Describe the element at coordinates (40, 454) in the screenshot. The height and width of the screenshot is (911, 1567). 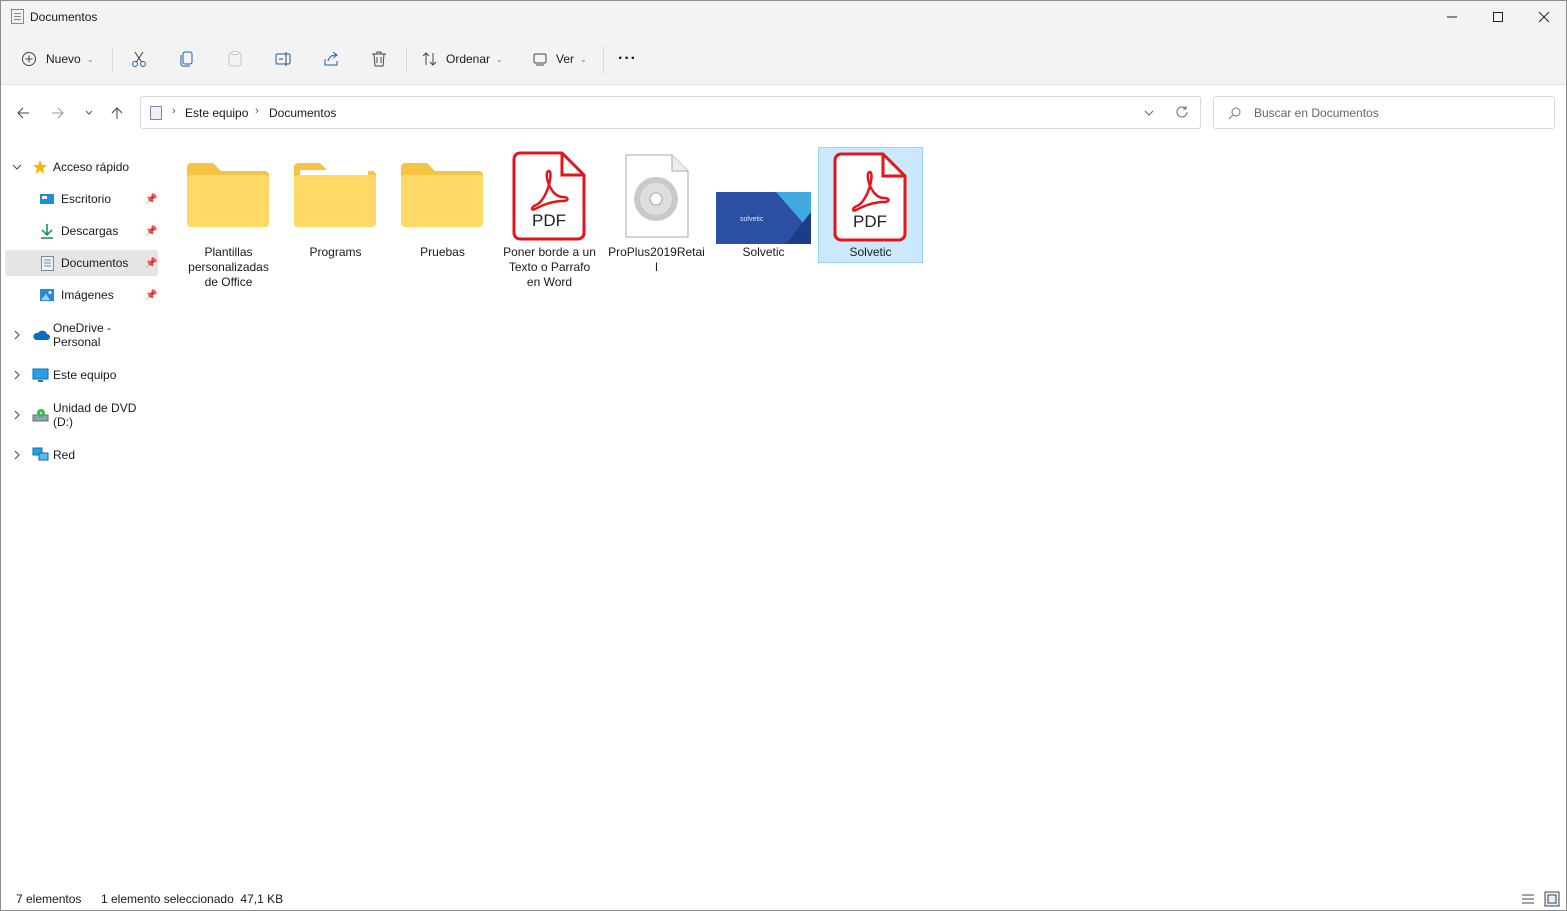
I see `network-icon` at that location.